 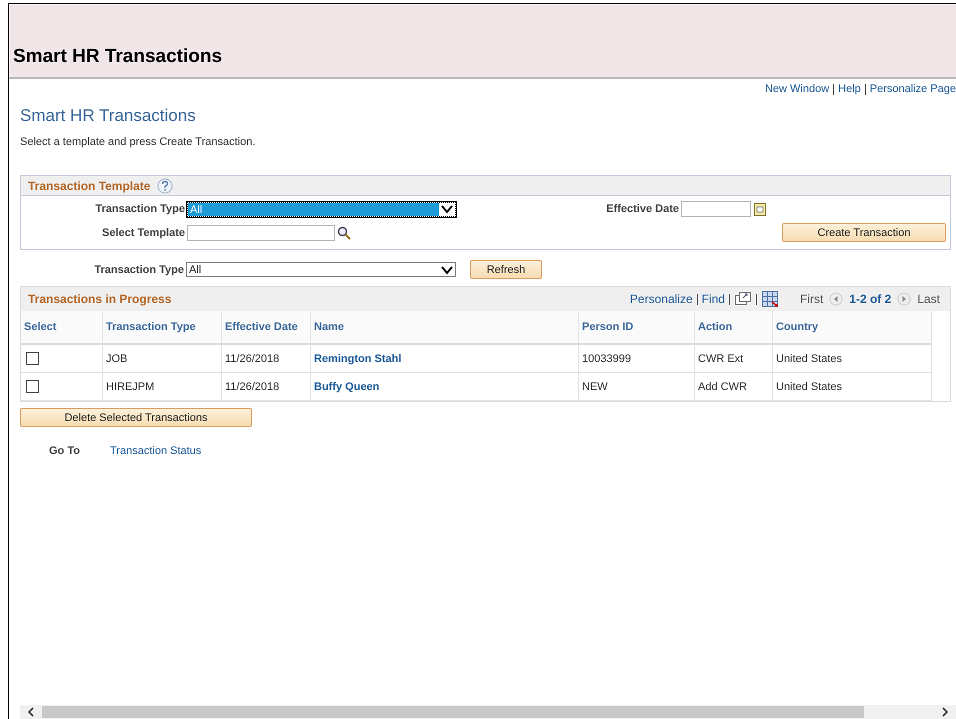 I want to click on transaction-status-link: Transaction Status, so click(x=156, y=451).